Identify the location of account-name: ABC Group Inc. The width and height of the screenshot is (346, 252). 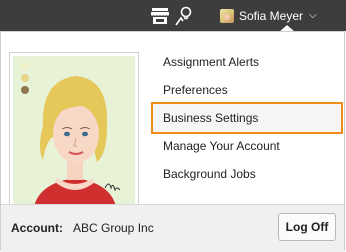
(113, 228).